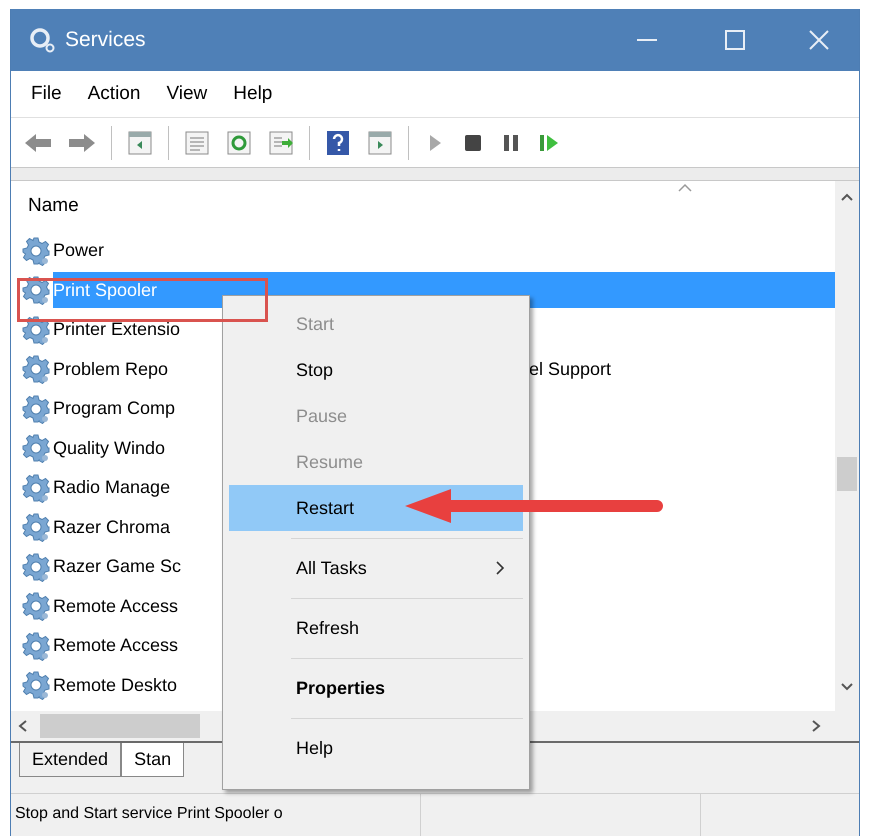 The image size is (870, 836). I want to click on scroll-down-icon, so click(847, 687).